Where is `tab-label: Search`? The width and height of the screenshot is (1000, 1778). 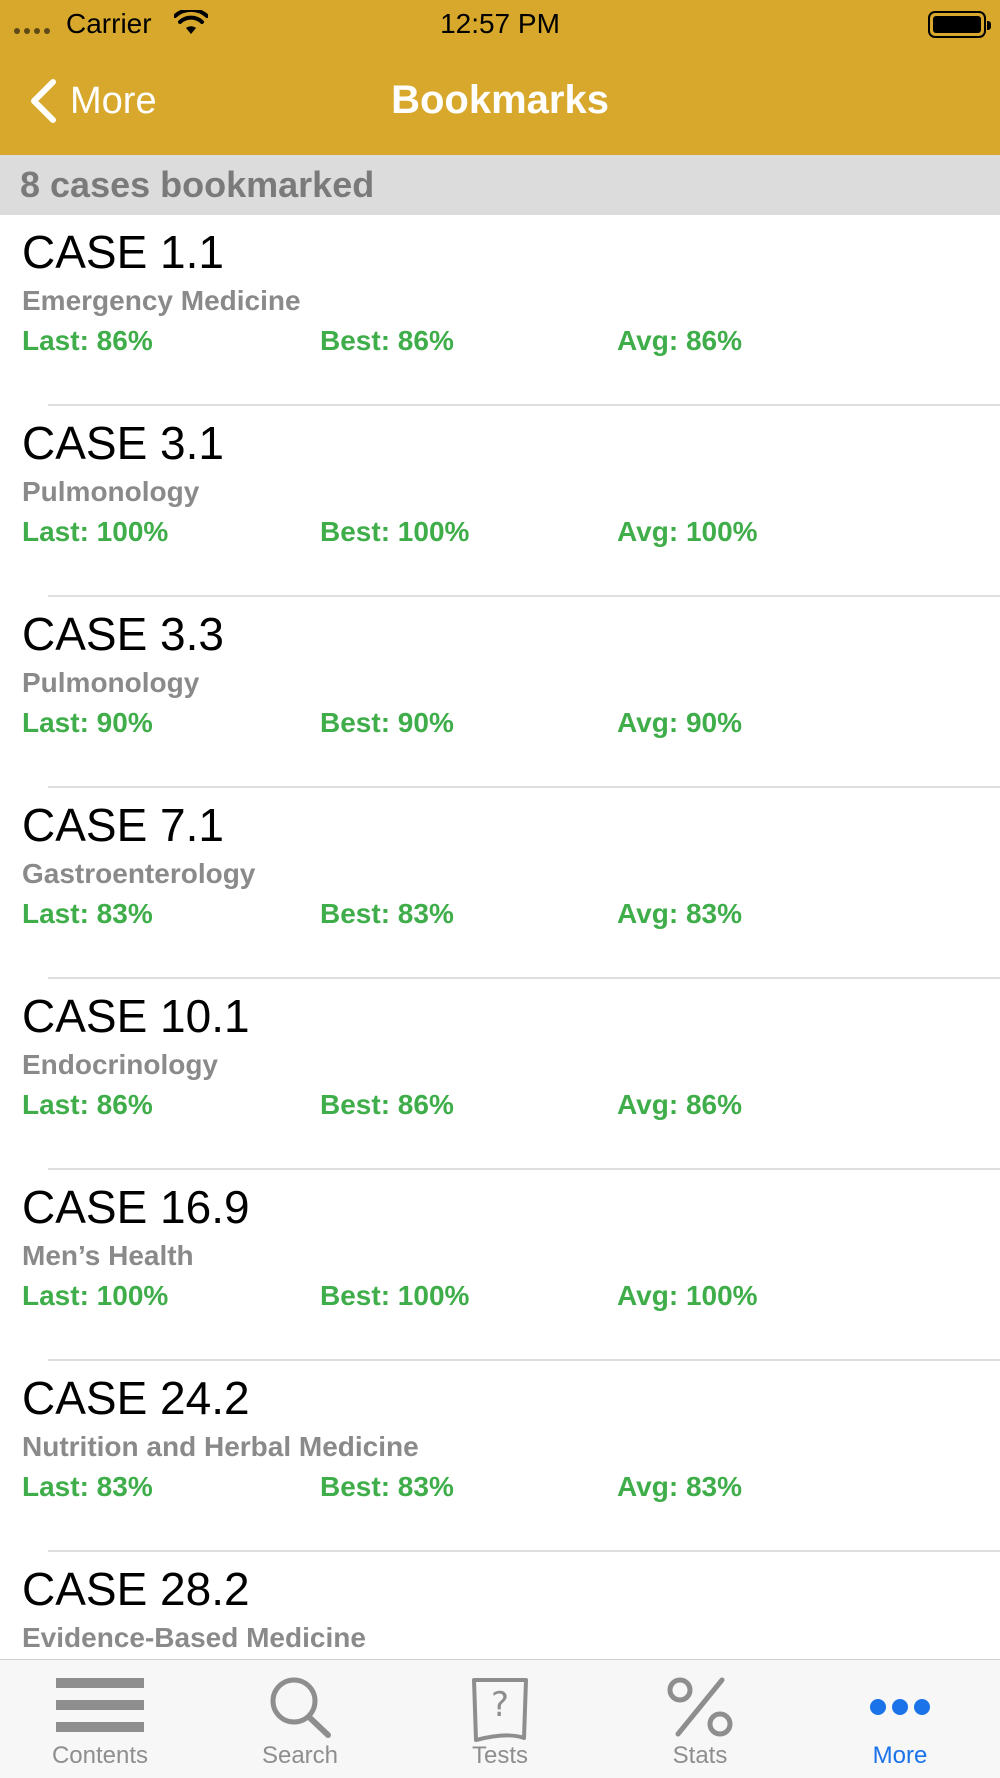
tab-label: Search is located at coordinates (300, 1755).